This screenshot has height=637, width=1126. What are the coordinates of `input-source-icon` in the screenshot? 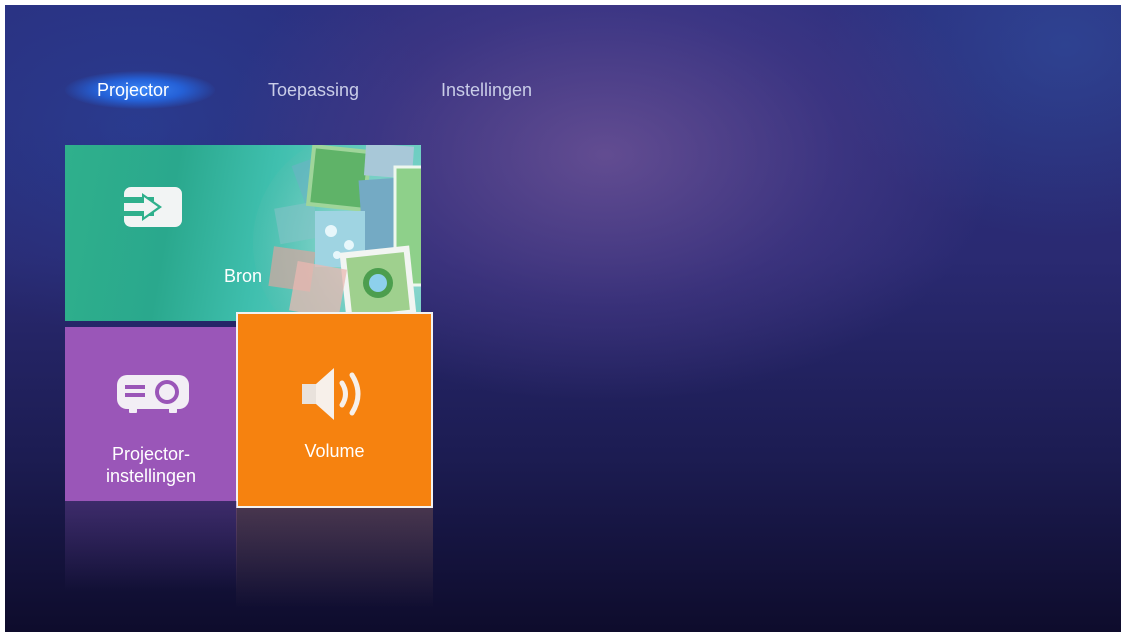 It's located at (151, 207).